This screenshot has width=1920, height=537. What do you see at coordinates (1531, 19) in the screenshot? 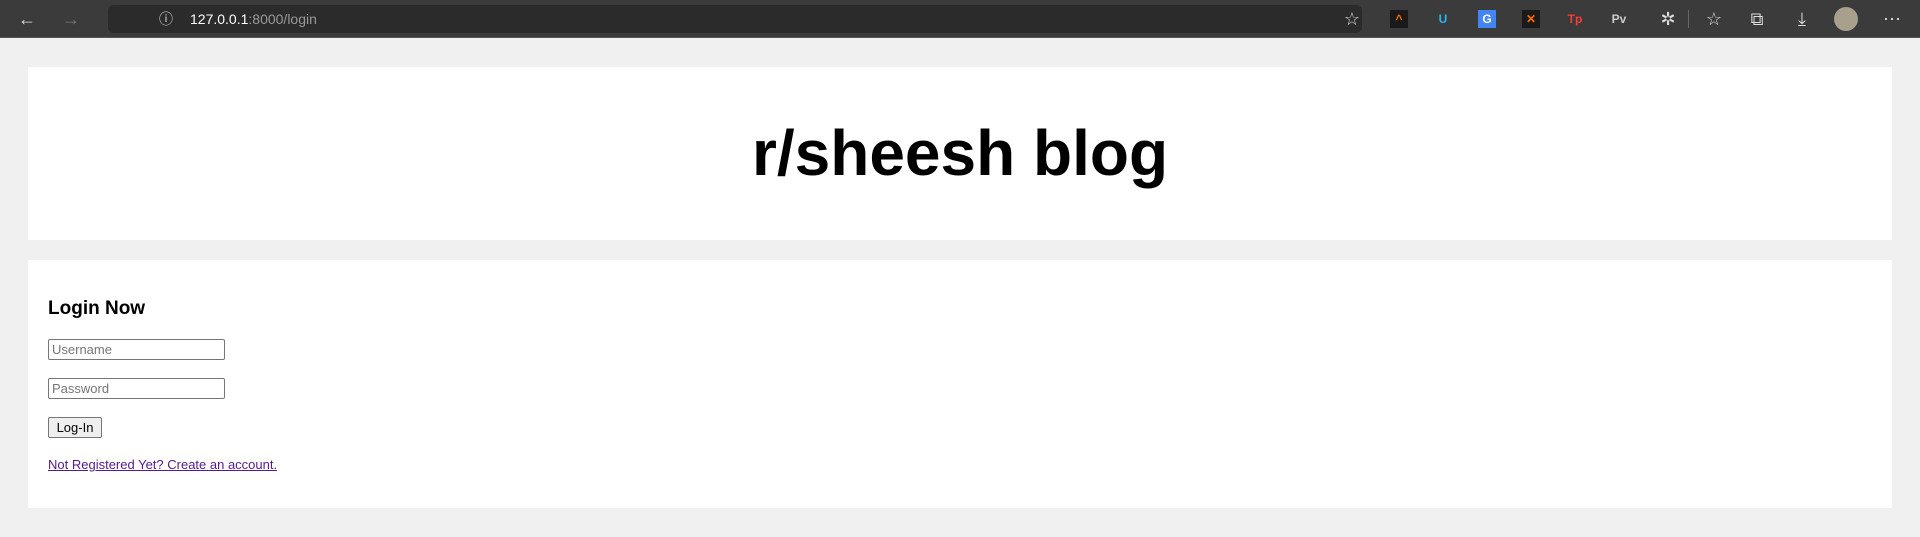
I see `ext-x-icon: ✕` at bounding box center [1531, 19].